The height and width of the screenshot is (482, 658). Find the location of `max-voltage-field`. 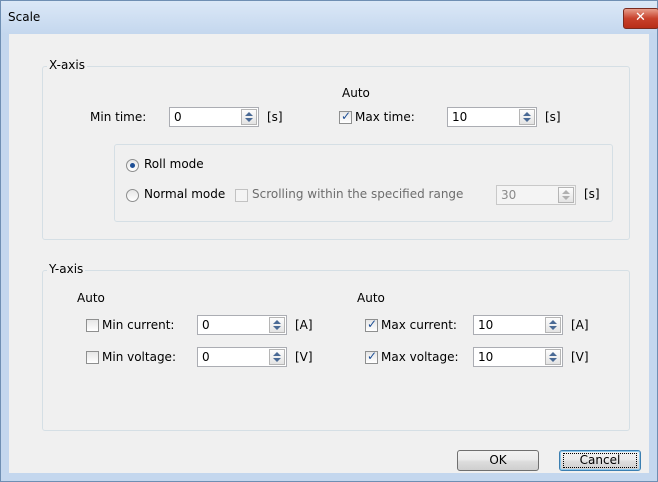

max-voltage-field is located at coordinates (518, 357).